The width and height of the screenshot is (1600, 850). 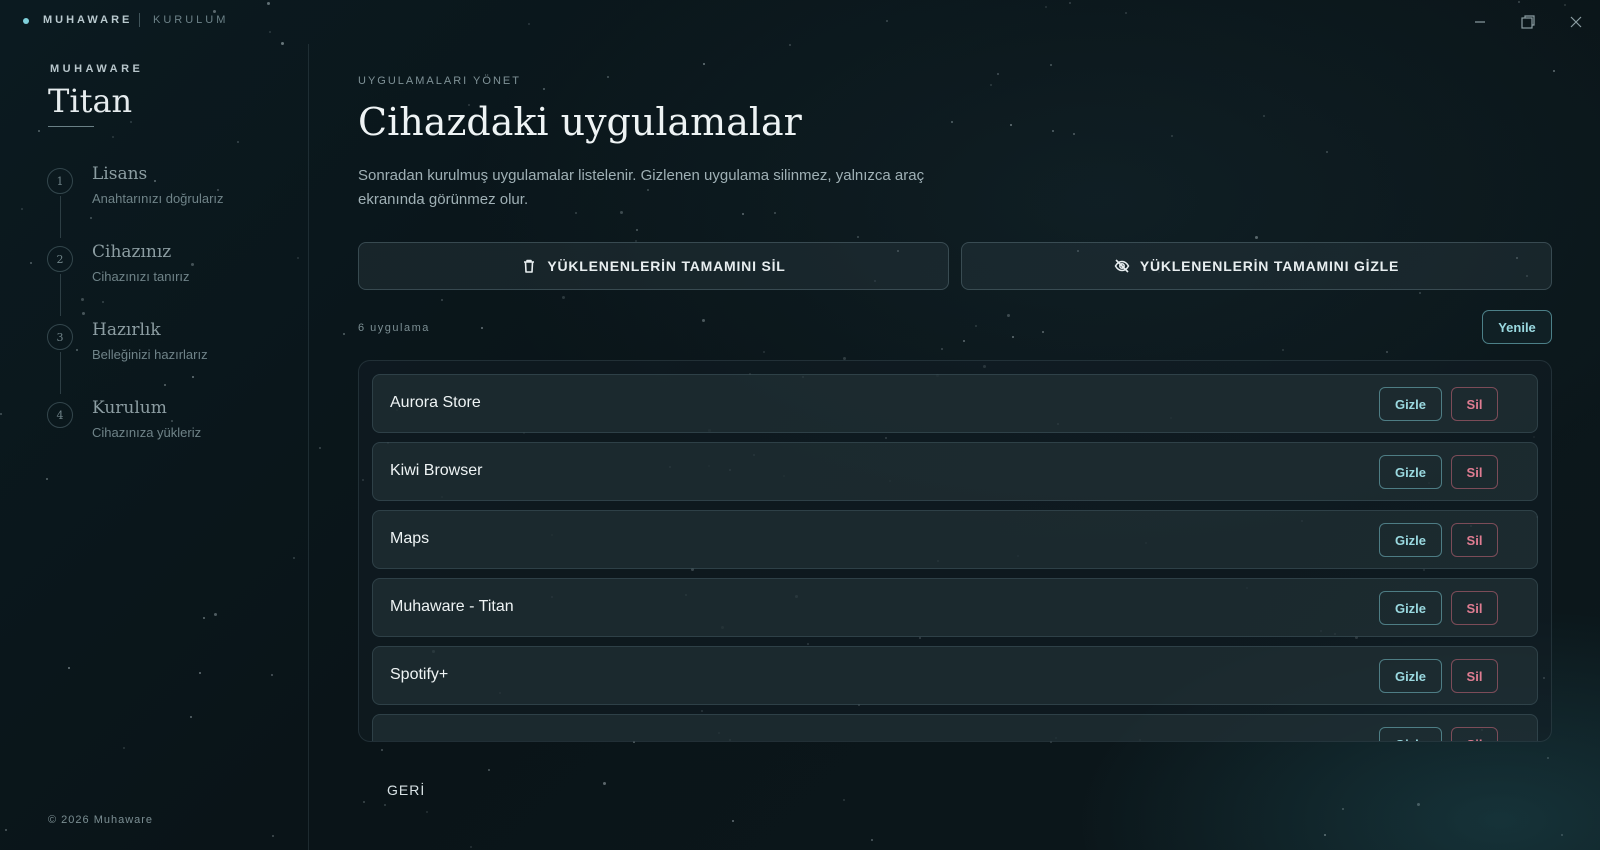 I want to click on close-button, so click(x=1576, y=22).